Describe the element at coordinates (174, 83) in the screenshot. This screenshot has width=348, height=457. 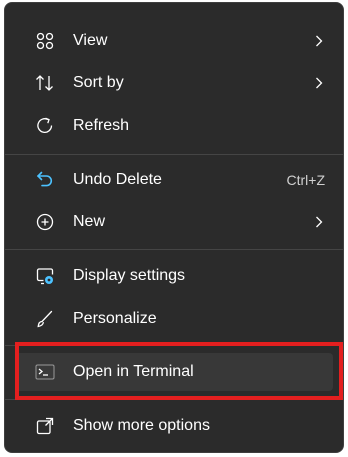
I see `menu-item-sort-by: Sort by` at that location.